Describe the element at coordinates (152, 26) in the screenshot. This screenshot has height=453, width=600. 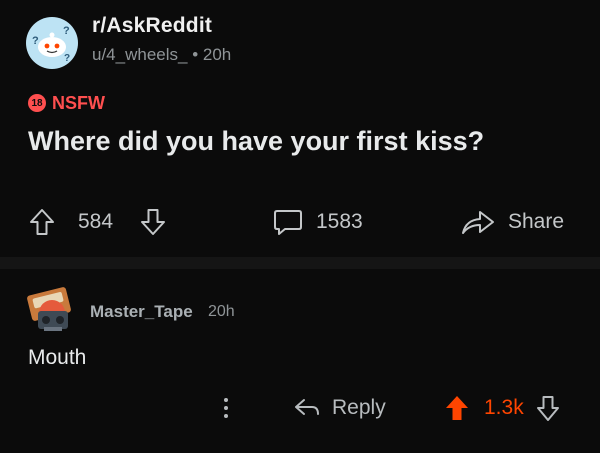
I see `subreddit-name: r/AskReddit` at that location.